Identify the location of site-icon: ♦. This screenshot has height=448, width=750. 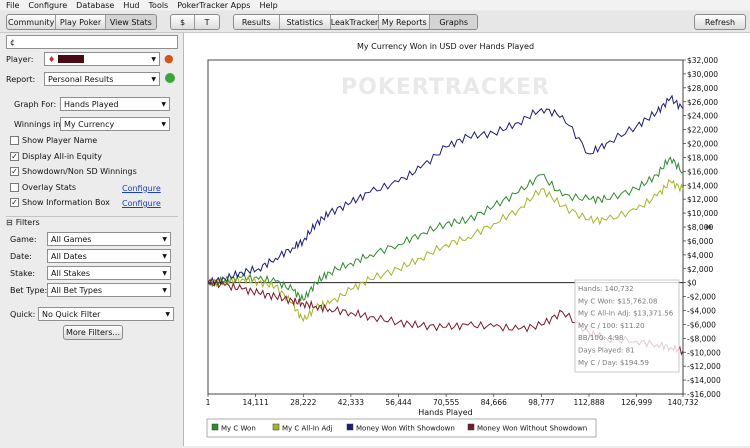
(52, 59).